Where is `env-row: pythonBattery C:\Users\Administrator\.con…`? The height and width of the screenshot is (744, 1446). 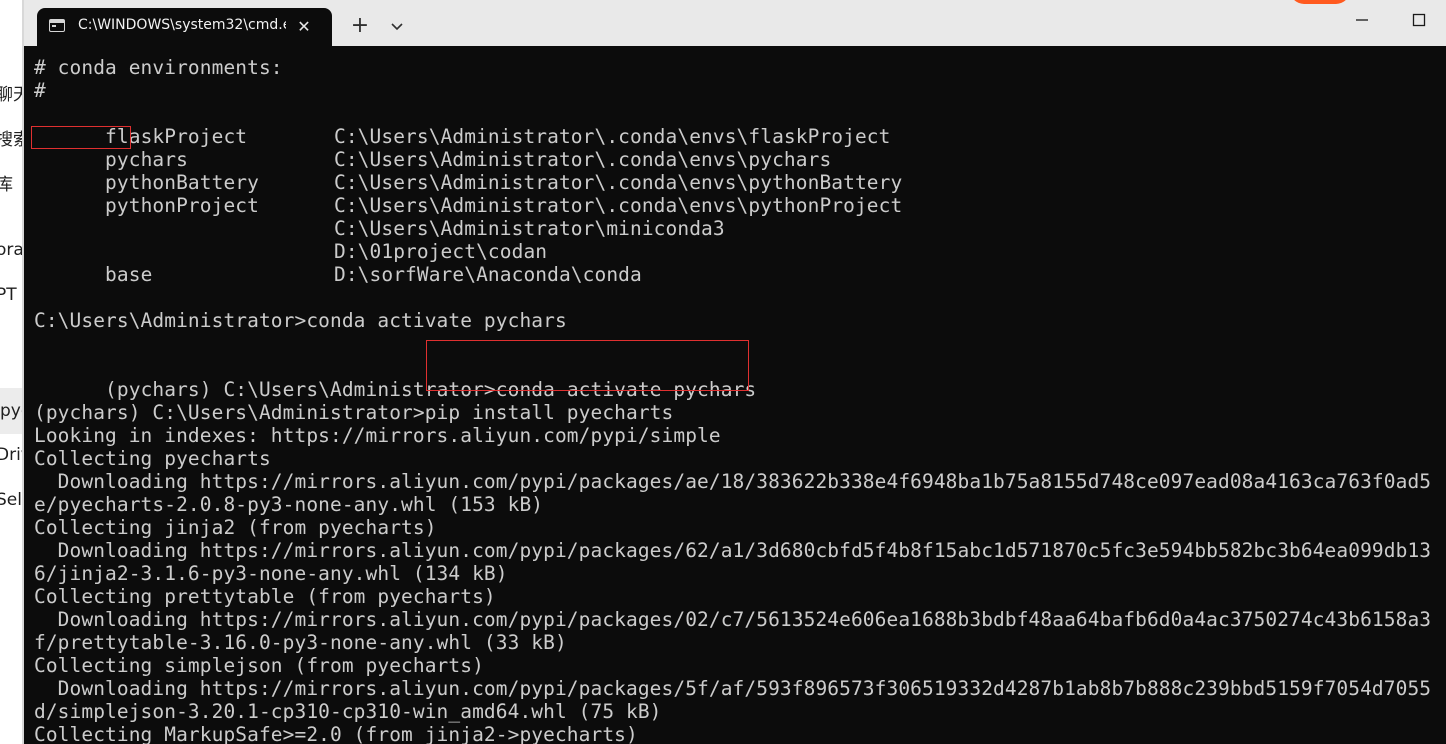
env-row: pythonBattery C:\Users\Administrator\.con… is located at coordinates (468, 171).